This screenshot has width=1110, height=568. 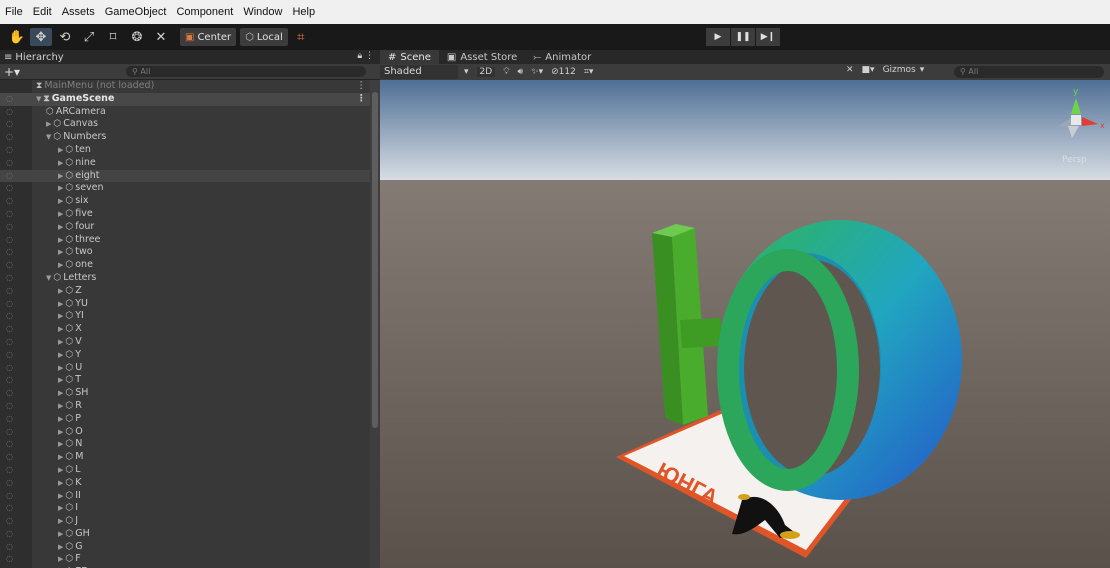 What do you see at coordinates (65, 37) in the screenshot?
I see `rotate-tool-icon: ⟲` at bounding box center [65, 37].